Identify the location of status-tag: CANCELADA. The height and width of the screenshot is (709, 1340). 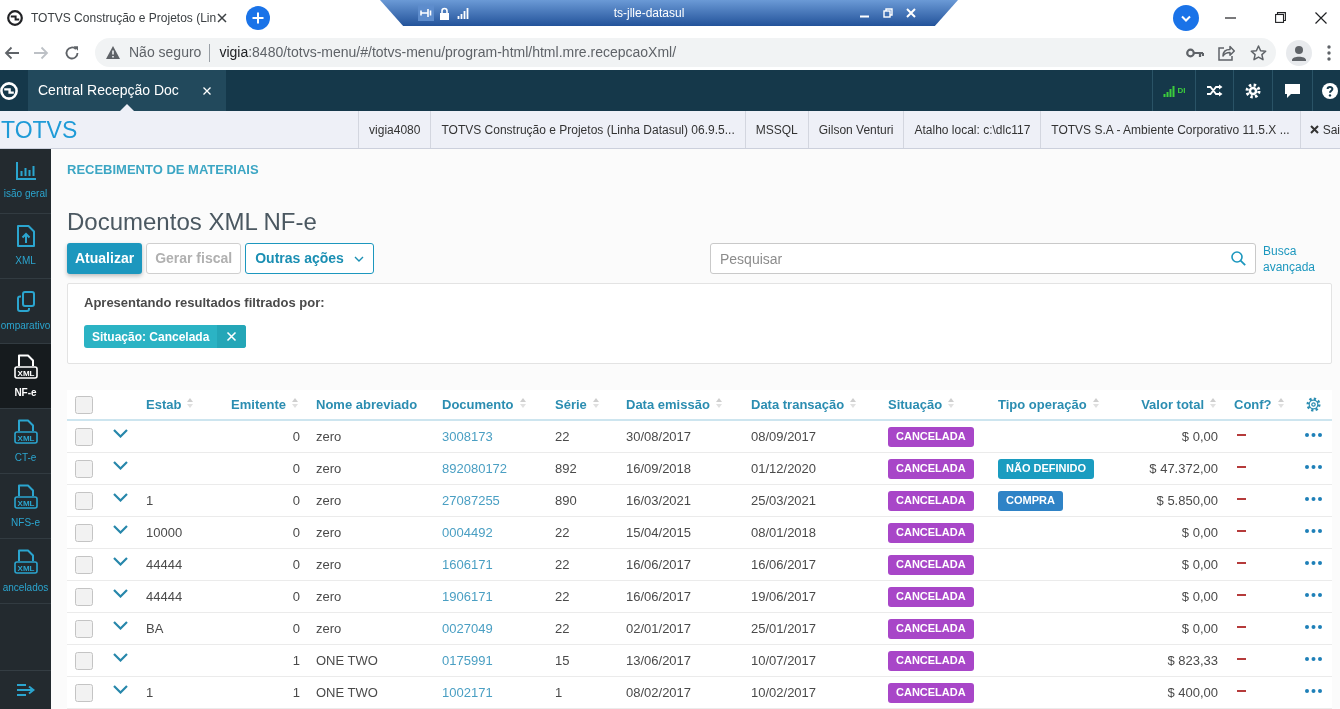
(931, 660).